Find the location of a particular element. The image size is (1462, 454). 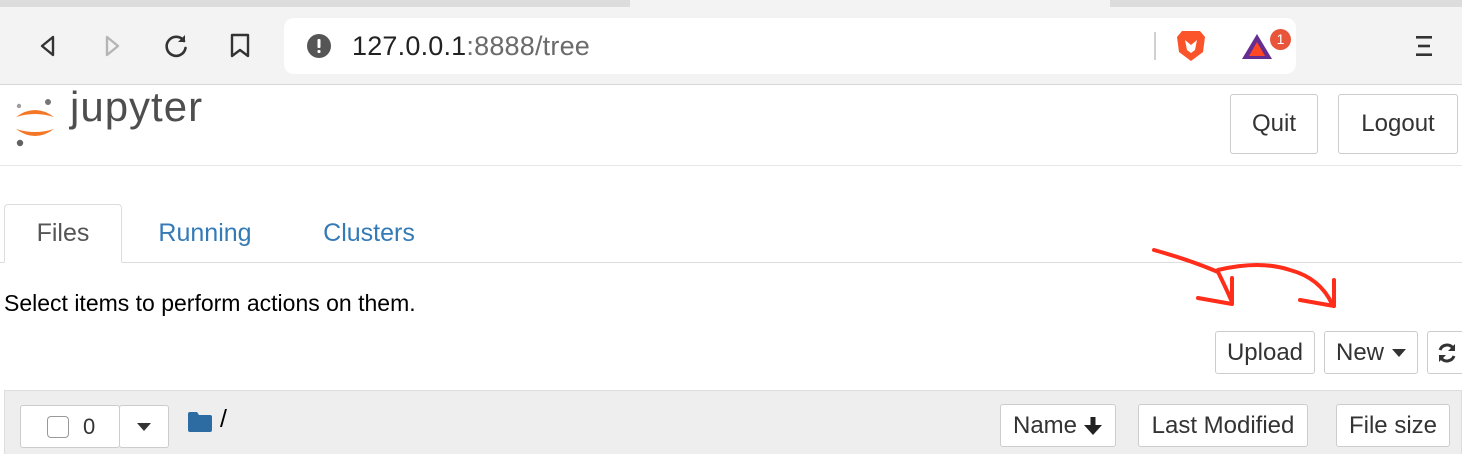

address-bar: 127.0.0.1:8888/tree is located at coordinates (790, 46).